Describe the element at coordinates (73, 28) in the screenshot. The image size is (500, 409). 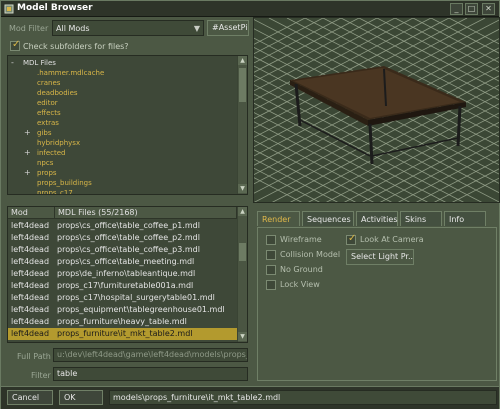
I see `mod-filter-value: All Mods` at that location.